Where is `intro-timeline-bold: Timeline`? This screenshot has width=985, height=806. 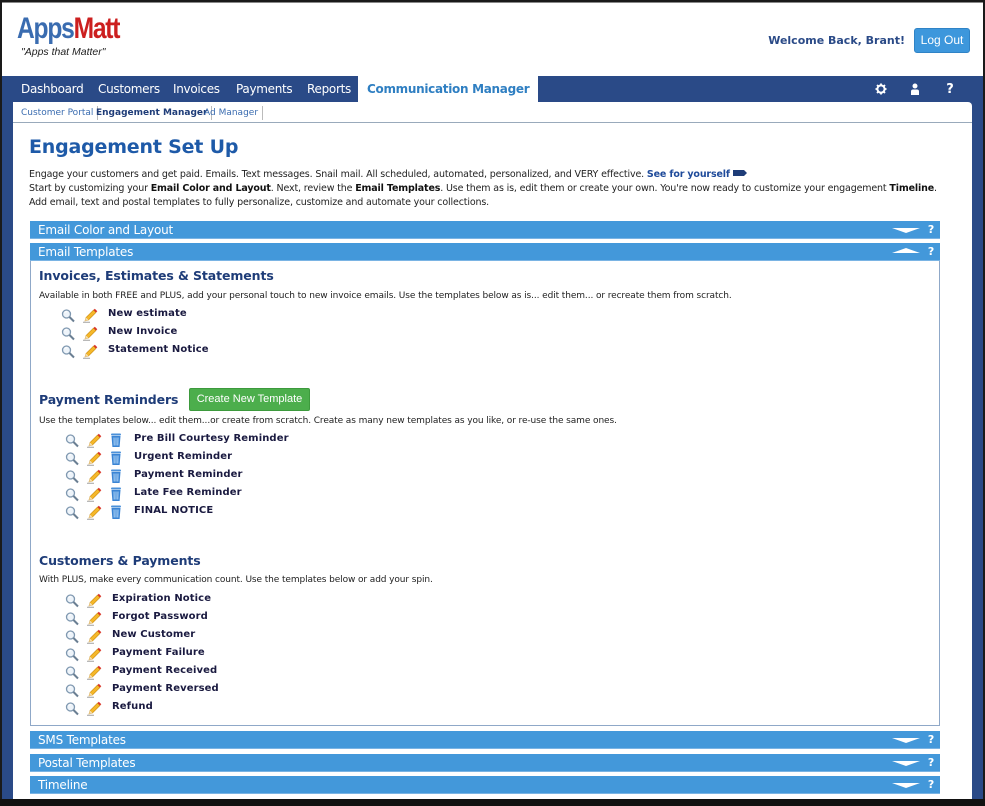 intro-timeline-bold: Timeline is located at coordinates (911, 188).